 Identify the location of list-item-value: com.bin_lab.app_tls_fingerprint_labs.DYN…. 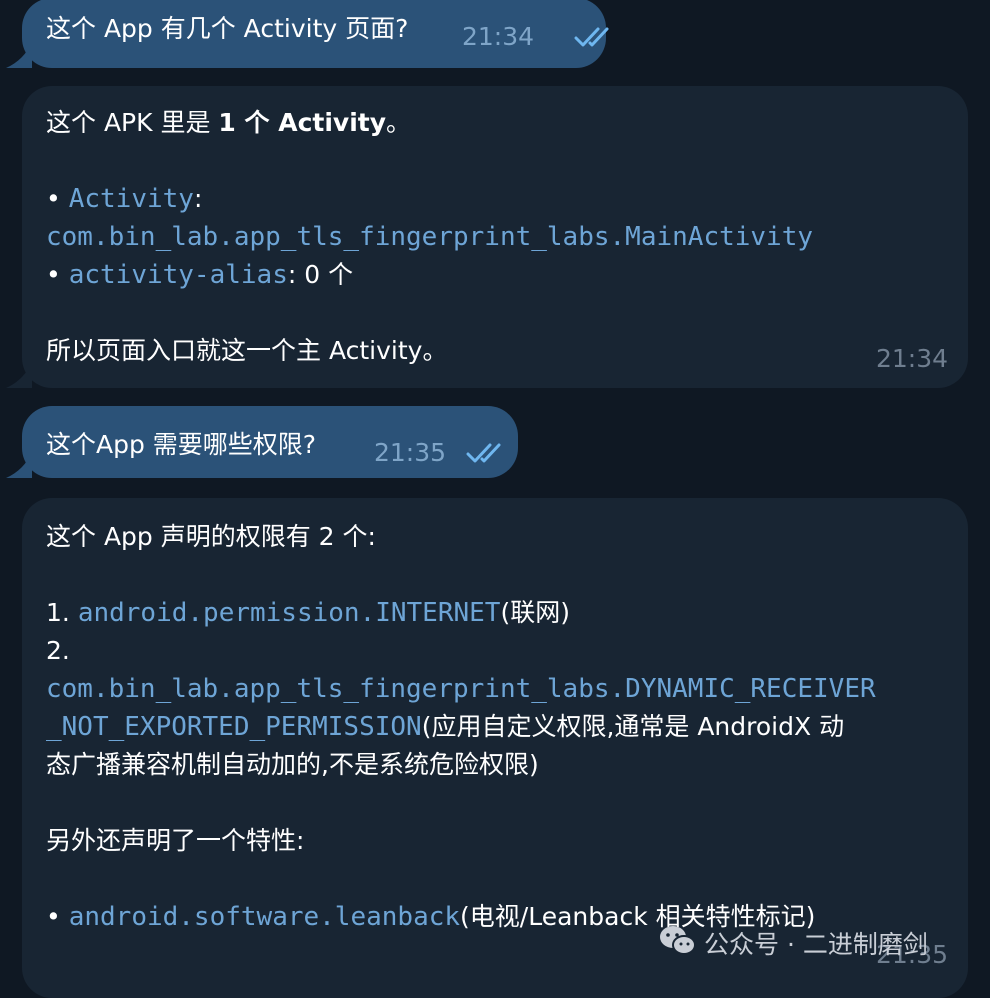
(461, 689).